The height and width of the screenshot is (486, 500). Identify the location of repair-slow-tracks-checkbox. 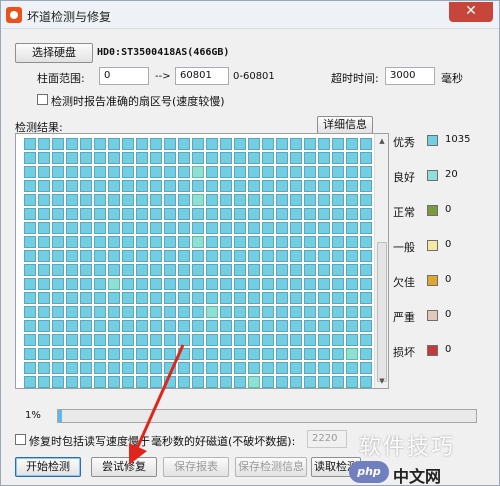
(20, 439).